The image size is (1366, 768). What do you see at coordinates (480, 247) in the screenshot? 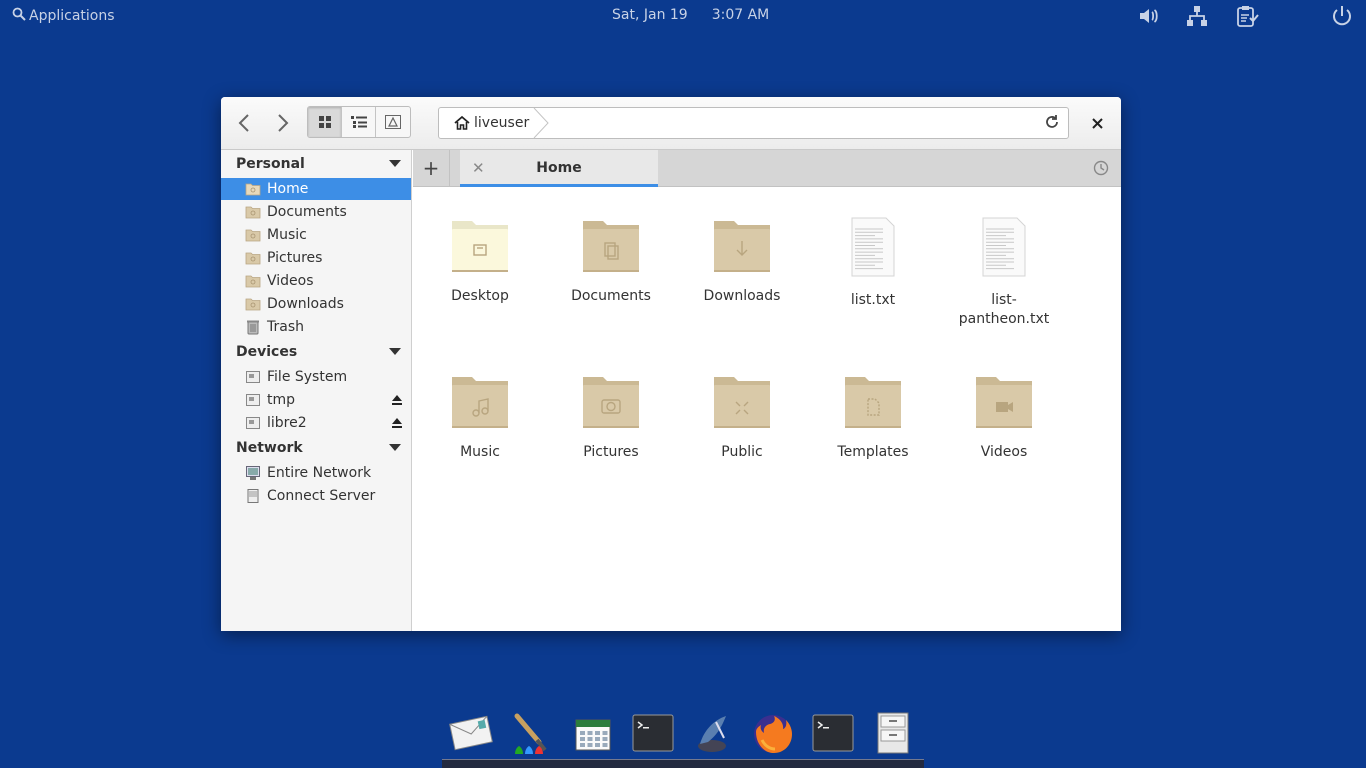
I see `folder-desktop-icon` at bounding box center [480, 247].